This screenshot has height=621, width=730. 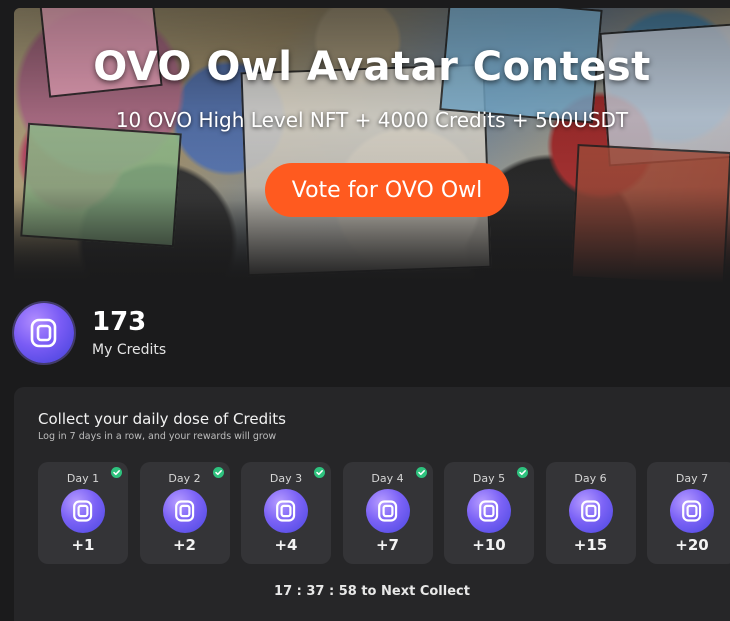 What do you see at coordinates (184, 545) in the screenshot?
I see `day-reward: +2` at bounding box center [184, 545].